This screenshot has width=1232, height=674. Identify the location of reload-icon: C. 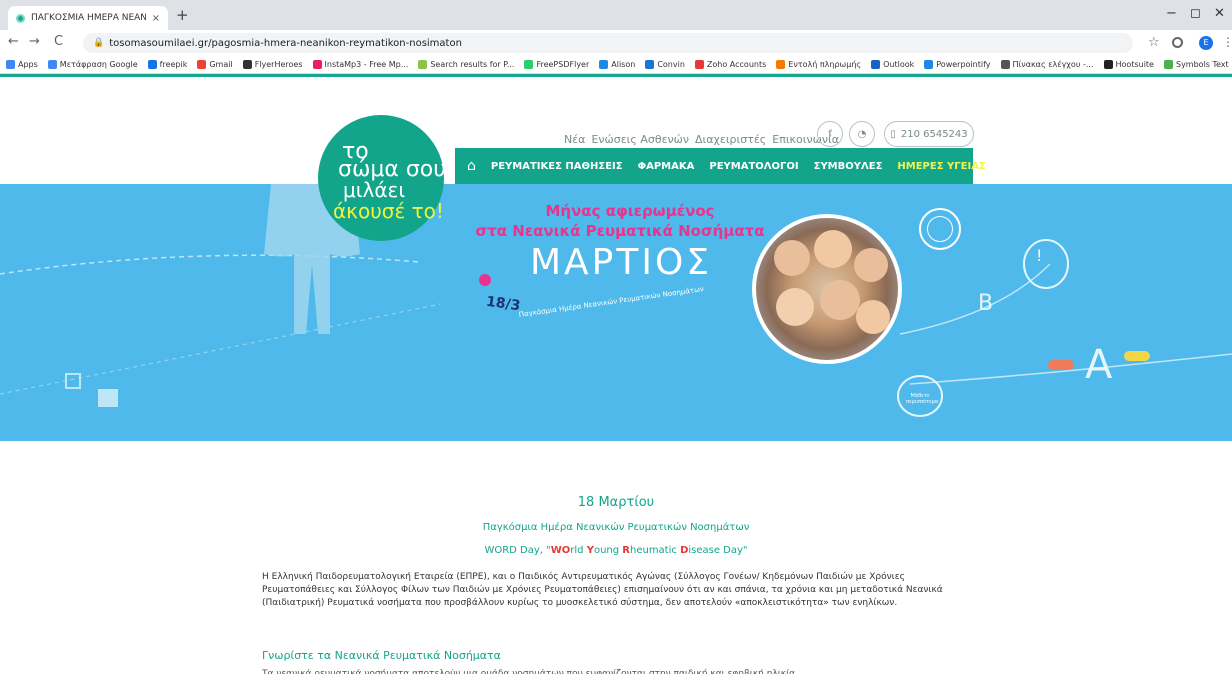
(58, 41).